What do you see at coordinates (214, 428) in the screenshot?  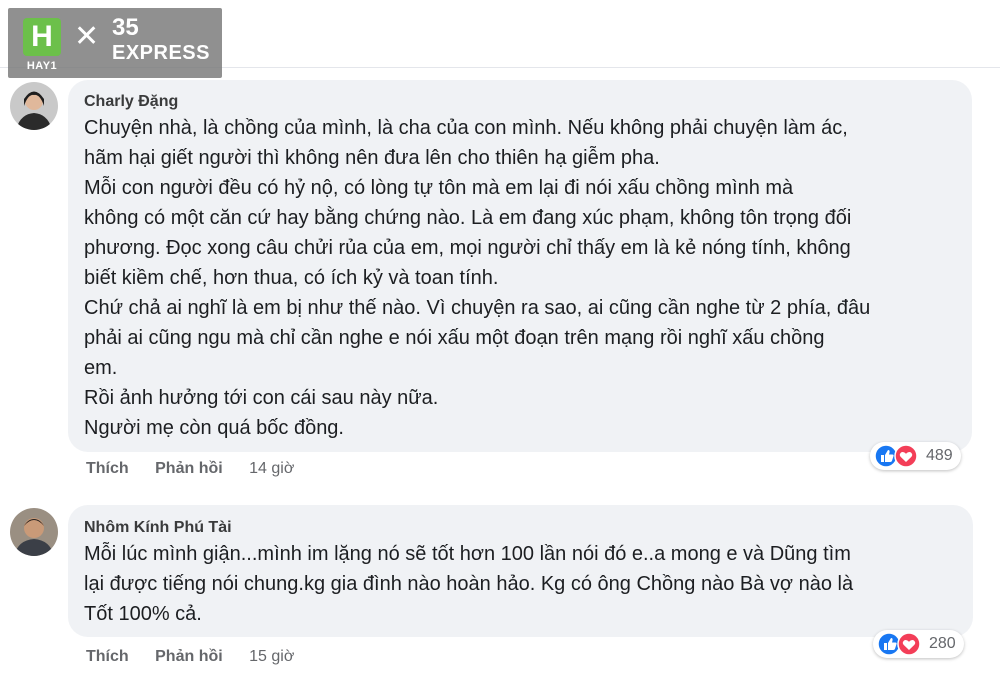 I see `comment-line: Người mẹ còn quá bốc đồng.` at bounding box center [214, 428].